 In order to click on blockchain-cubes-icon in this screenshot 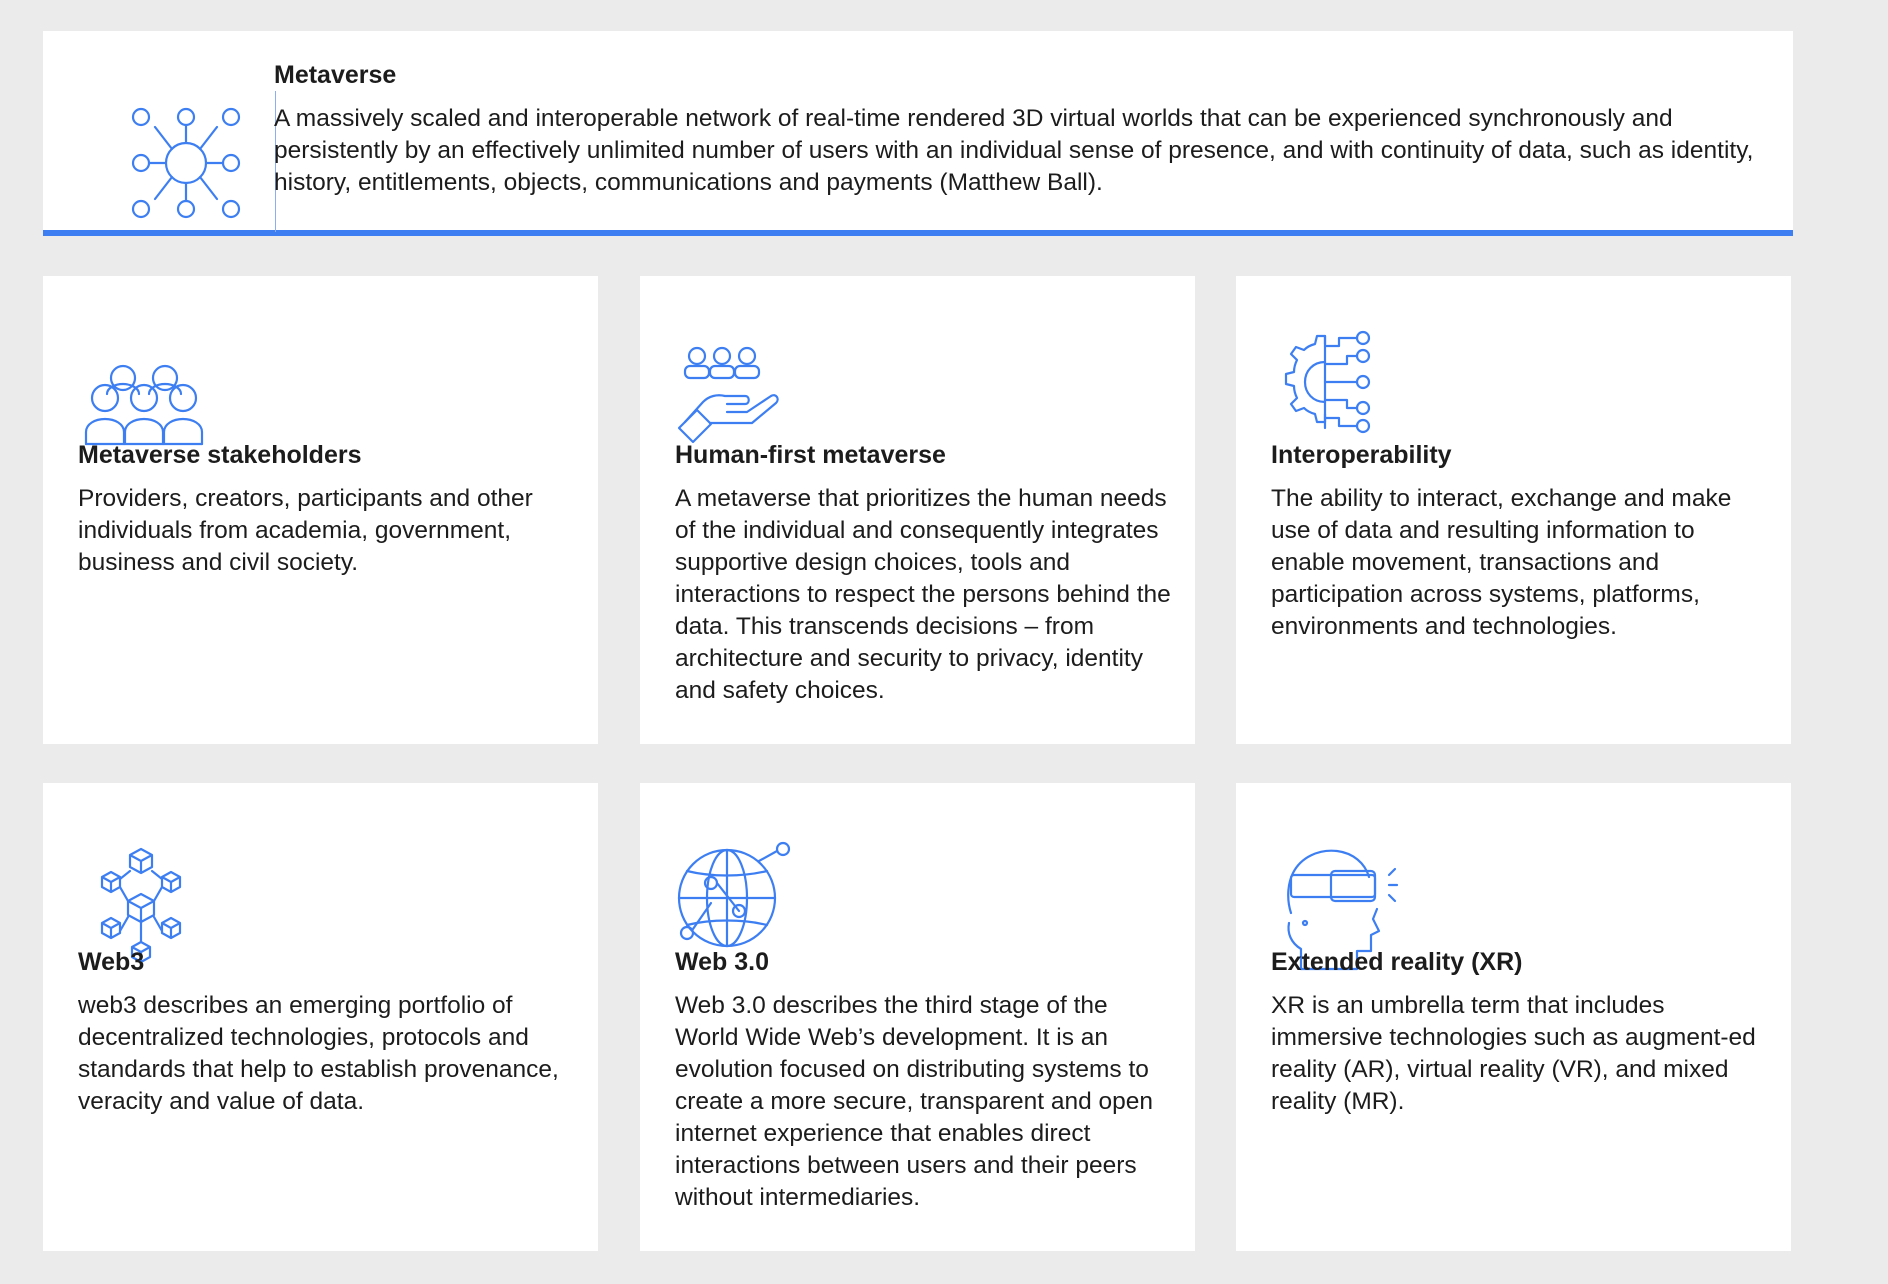, I will do `click(143, 888)`.